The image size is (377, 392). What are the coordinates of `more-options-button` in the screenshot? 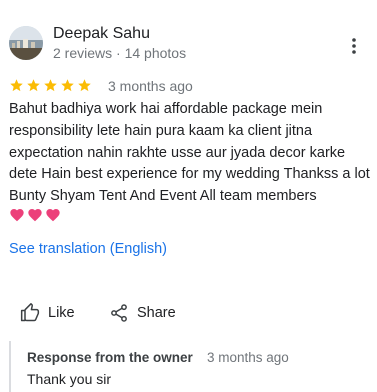 It's located at (354, 46).